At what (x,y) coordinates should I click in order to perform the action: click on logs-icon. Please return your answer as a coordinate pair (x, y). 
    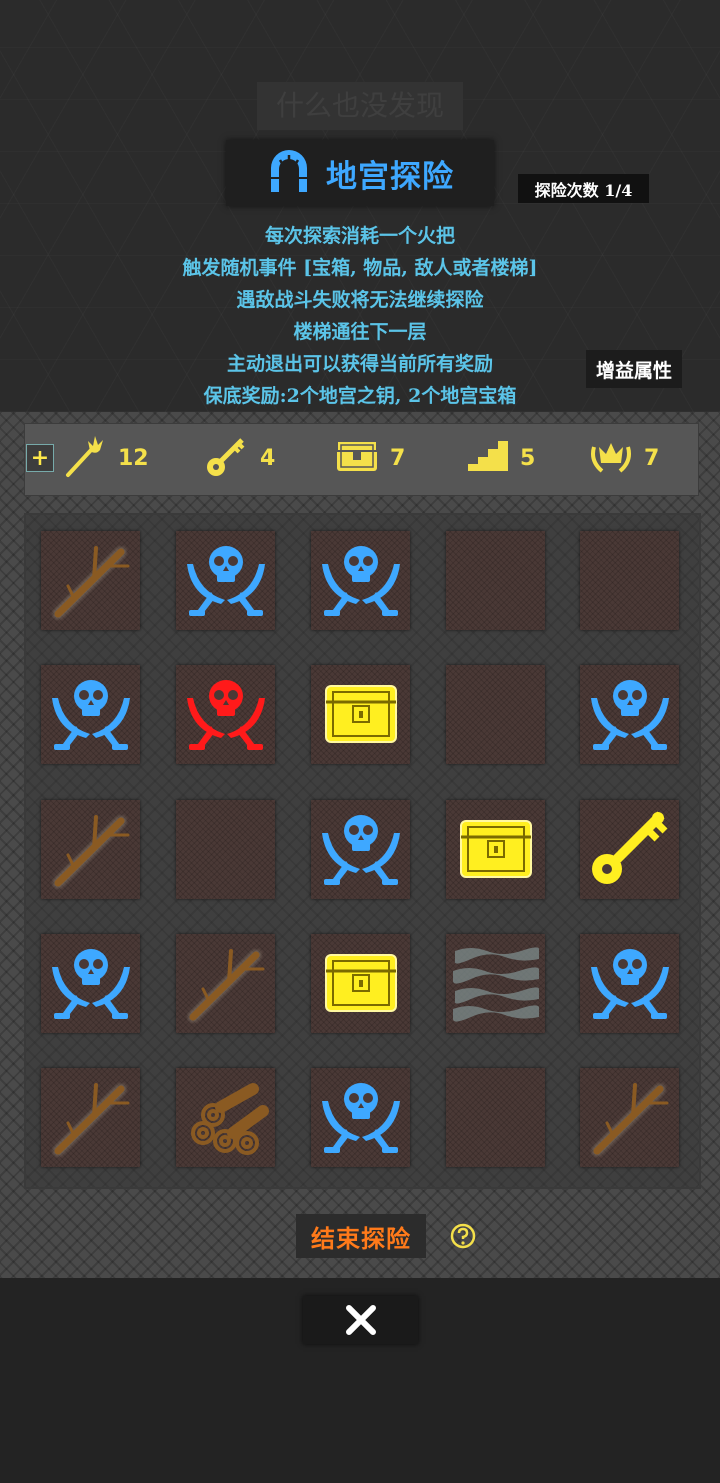
    Looking at the image, I should click on (226, 1118).